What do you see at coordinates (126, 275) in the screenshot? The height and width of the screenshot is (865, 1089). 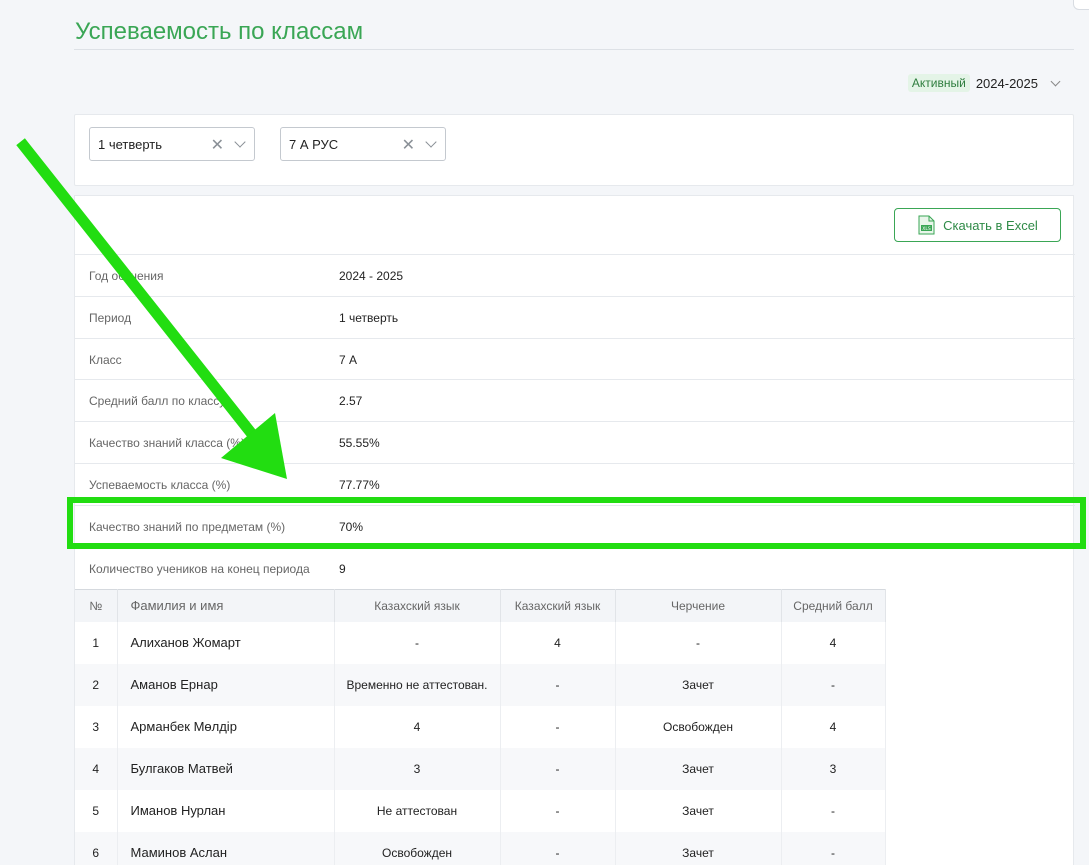 I see `info-label: Год обучения` at bounding box center [126, 275].